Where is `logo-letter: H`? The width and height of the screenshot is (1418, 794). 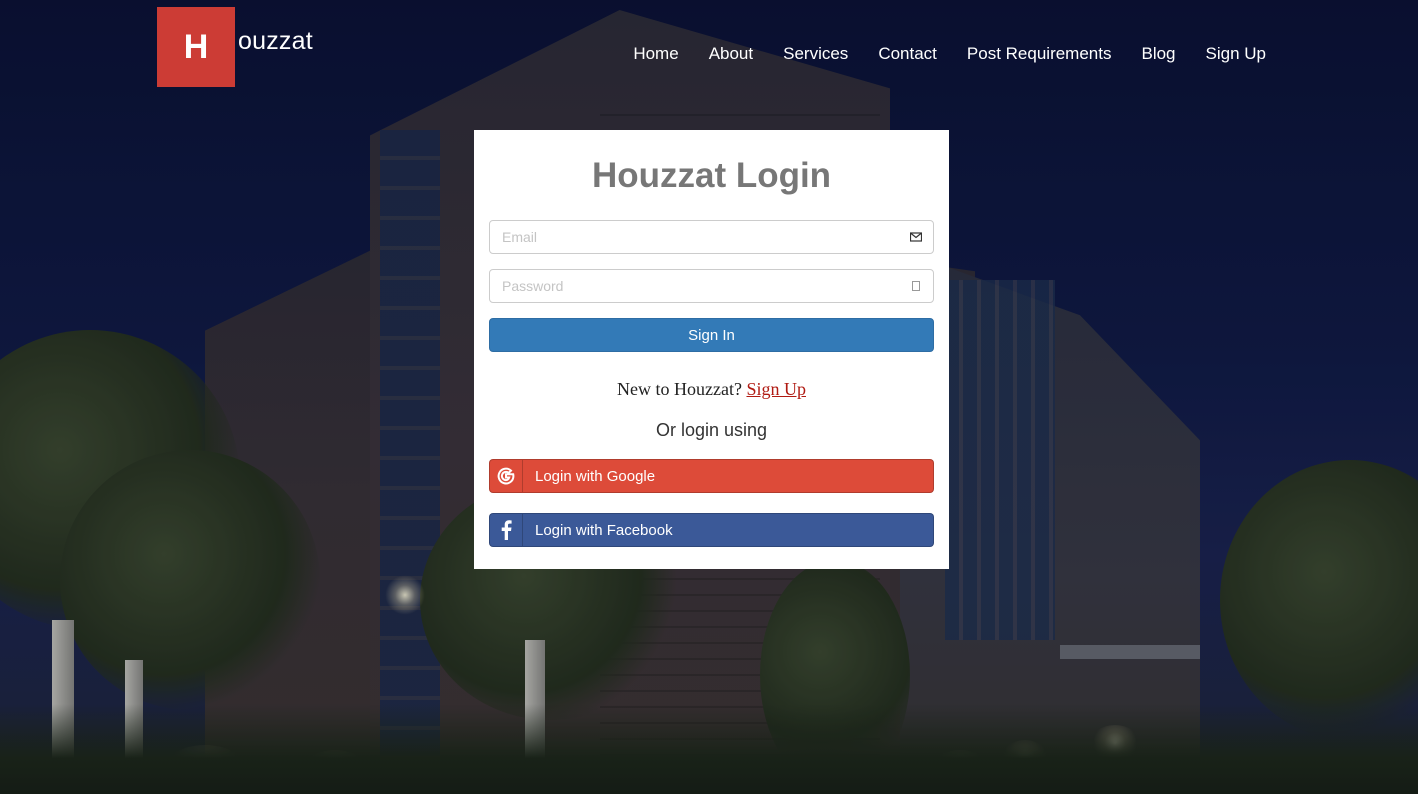
logo-letter: H is located at coordinates (196, 46).